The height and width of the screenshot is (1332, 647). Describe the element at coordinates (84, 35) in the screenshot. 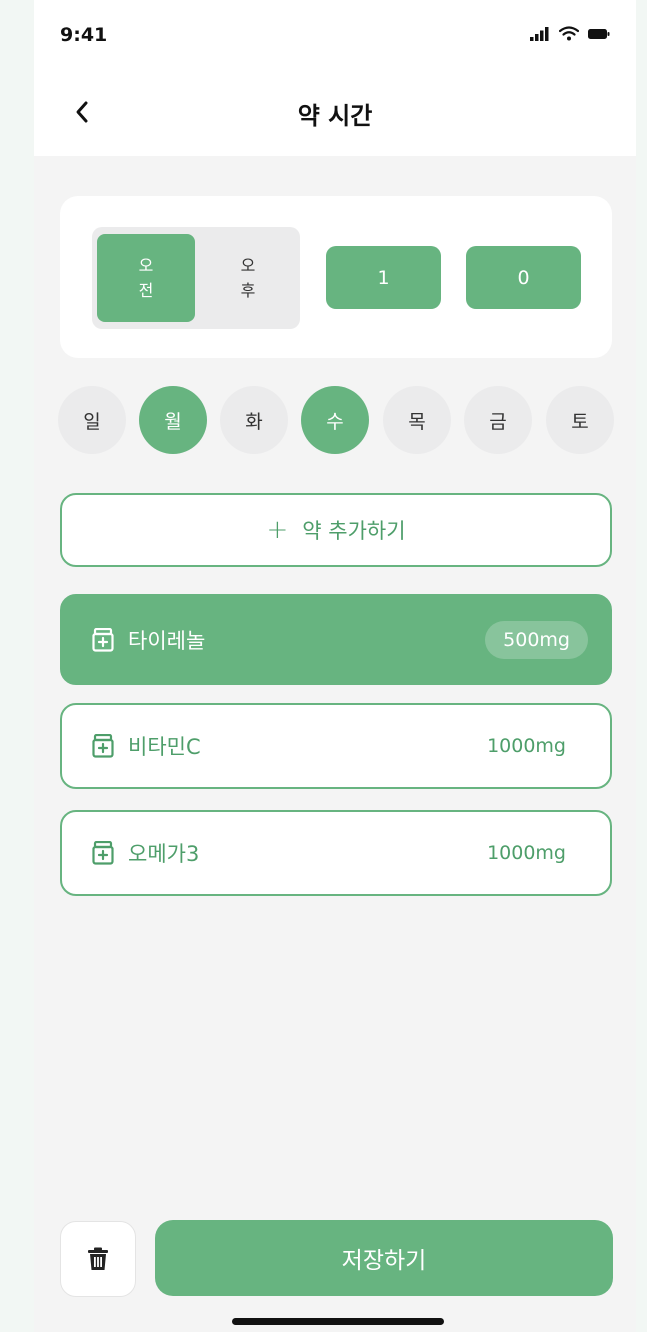

I see `status-time: 9:41` at that location.